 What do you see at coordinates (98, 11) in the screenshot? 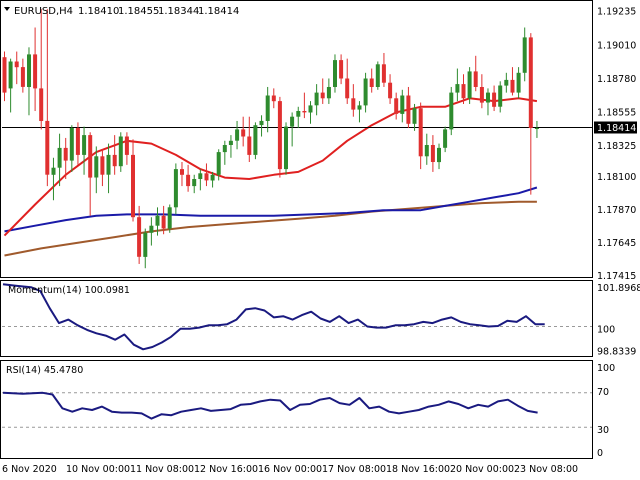
I see `open-price: 1.18410` at bounding box center [98, 11].